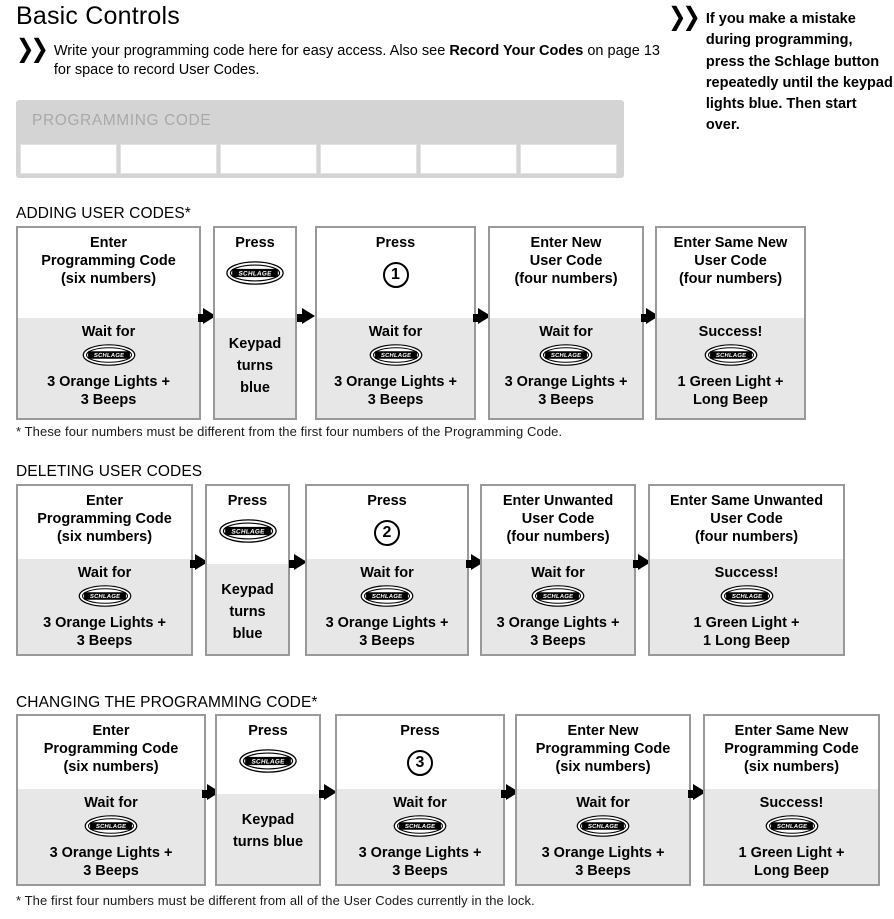  Describe the element at coordinates (103, 213) in the screenshot. I see `section-title-1: ADDING USER CODES*` at that location.